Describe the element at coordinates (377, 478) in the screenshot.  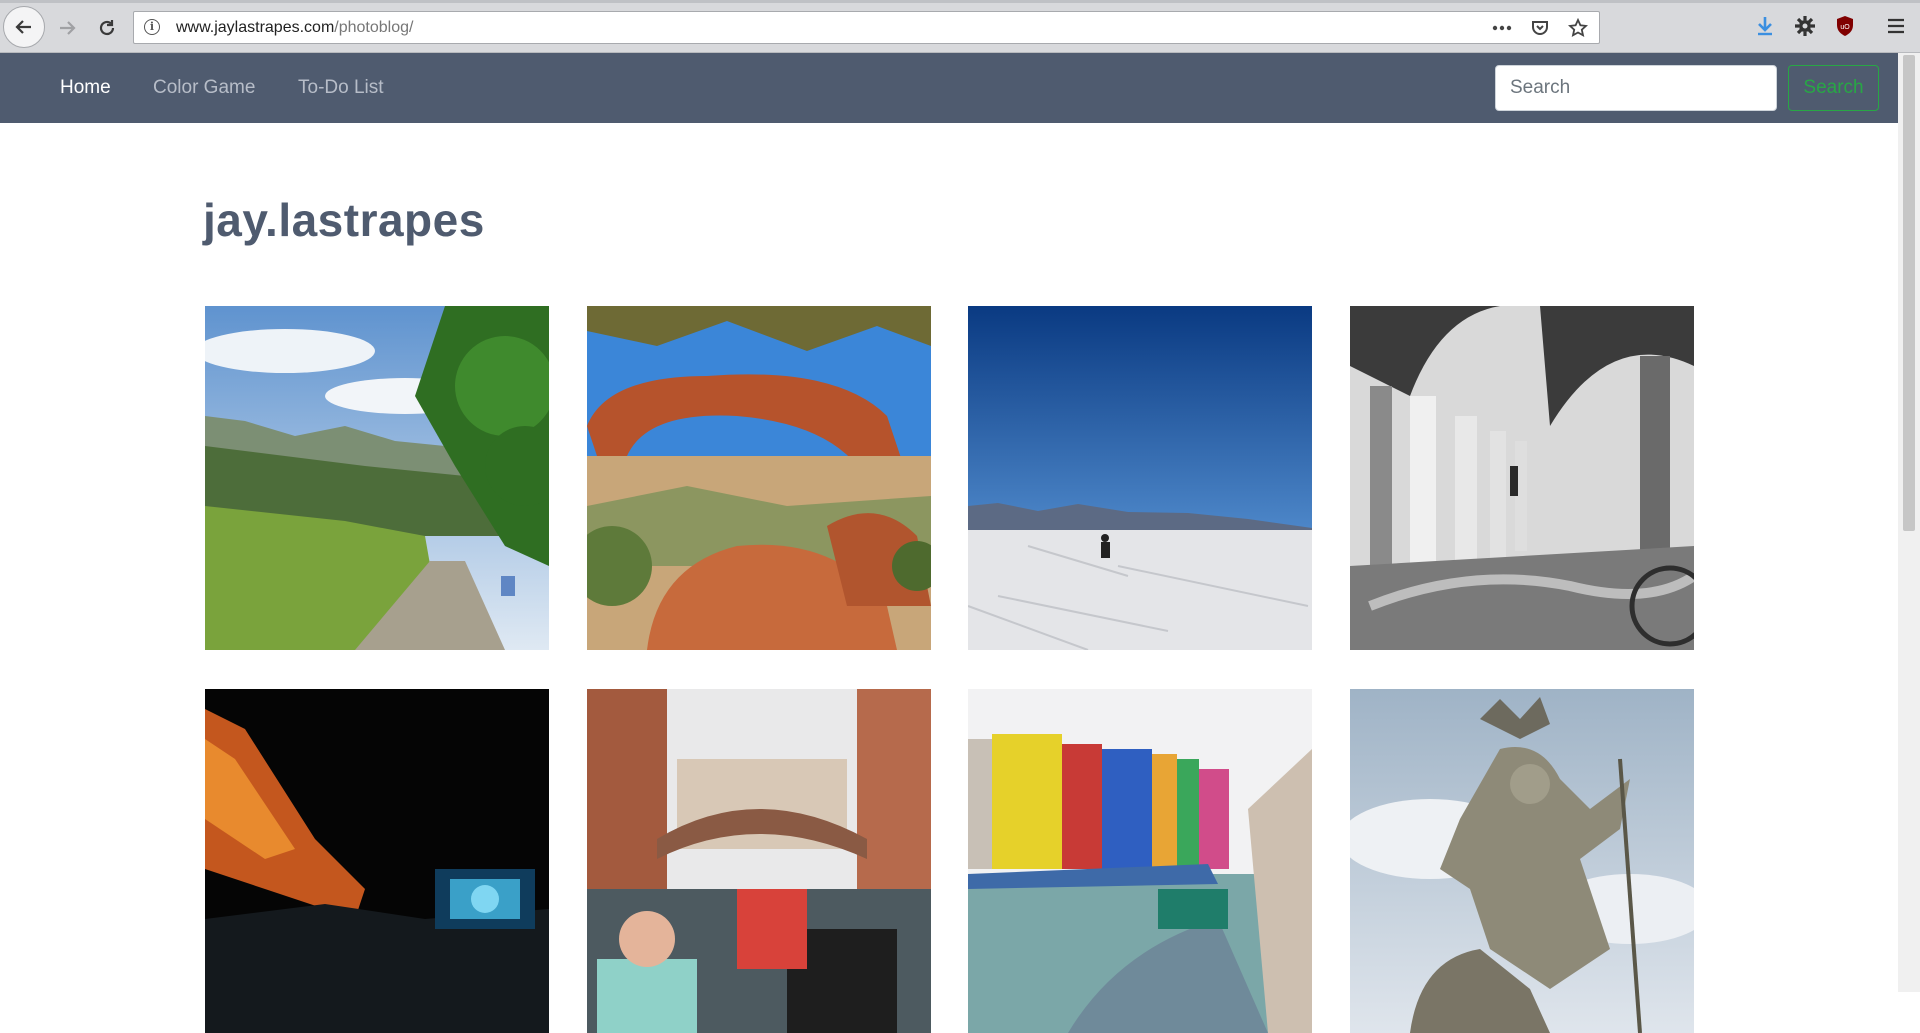
I see `mountain-trail-photo` at that location.